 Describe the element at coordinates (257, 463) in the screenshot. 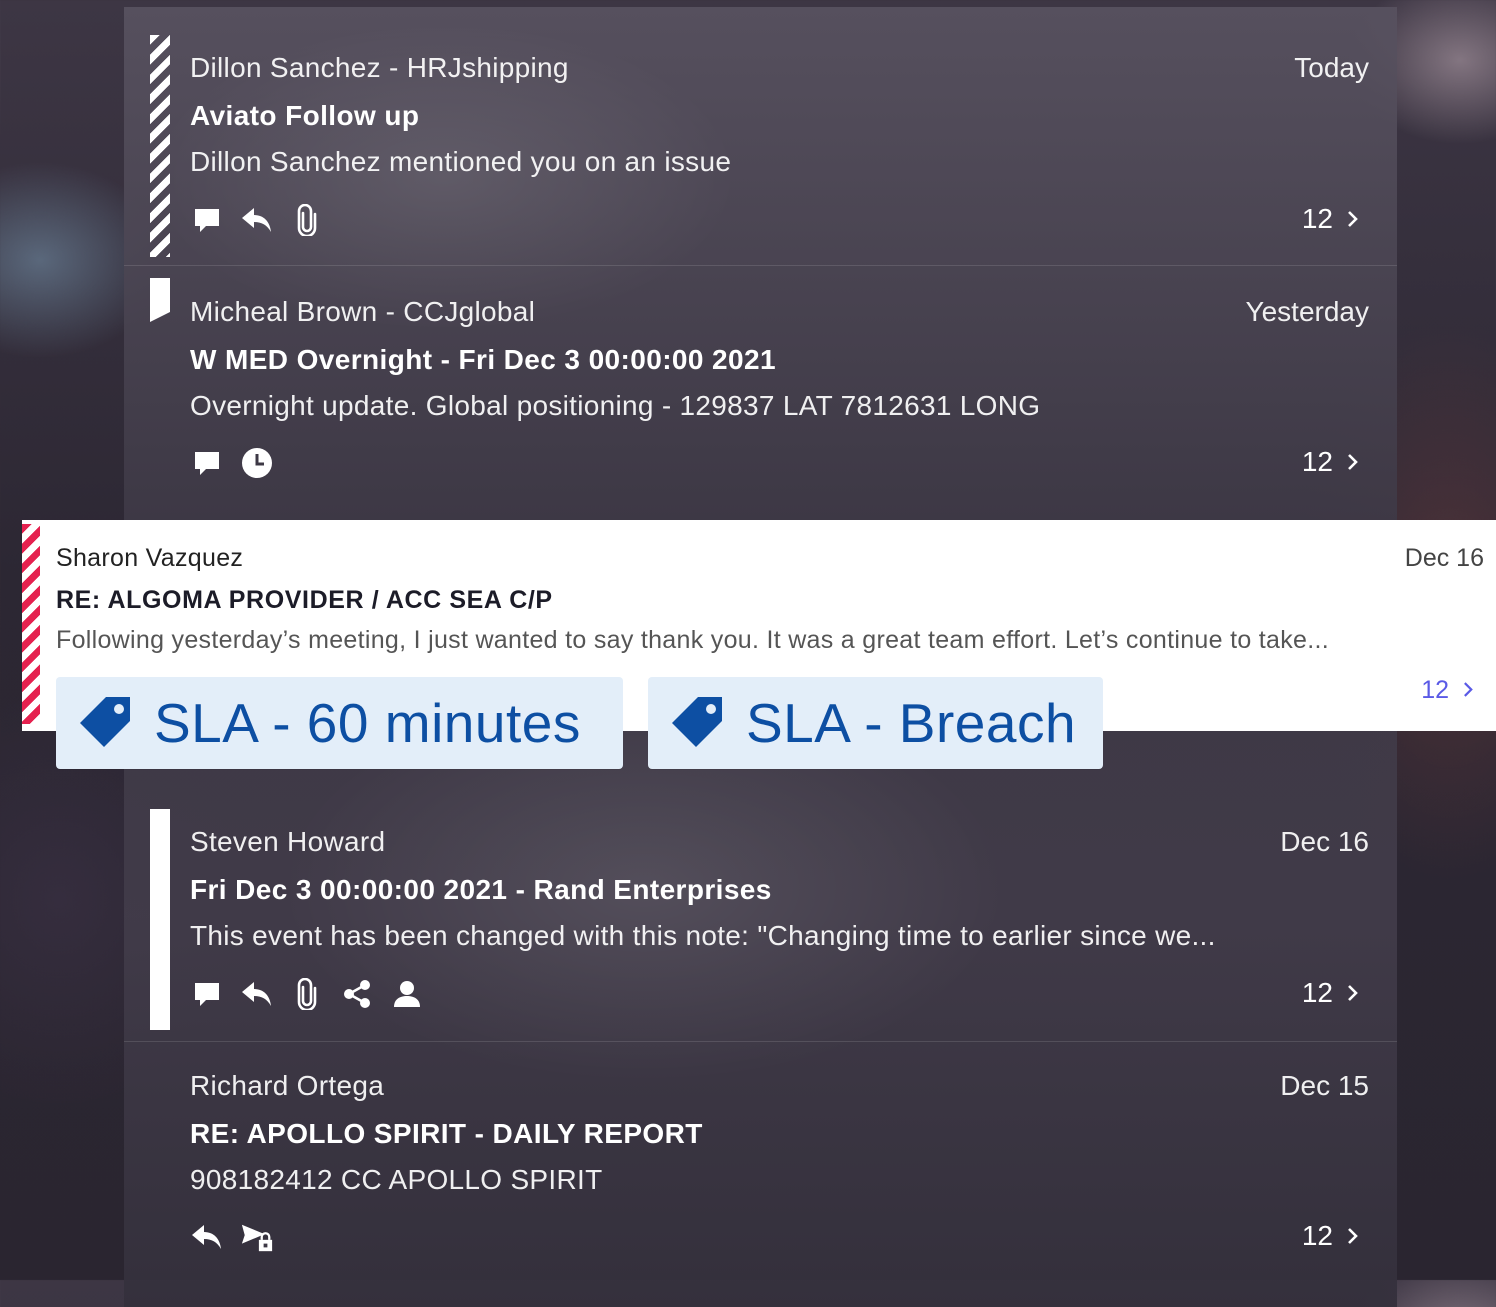

I see `clock-icon` at that location.